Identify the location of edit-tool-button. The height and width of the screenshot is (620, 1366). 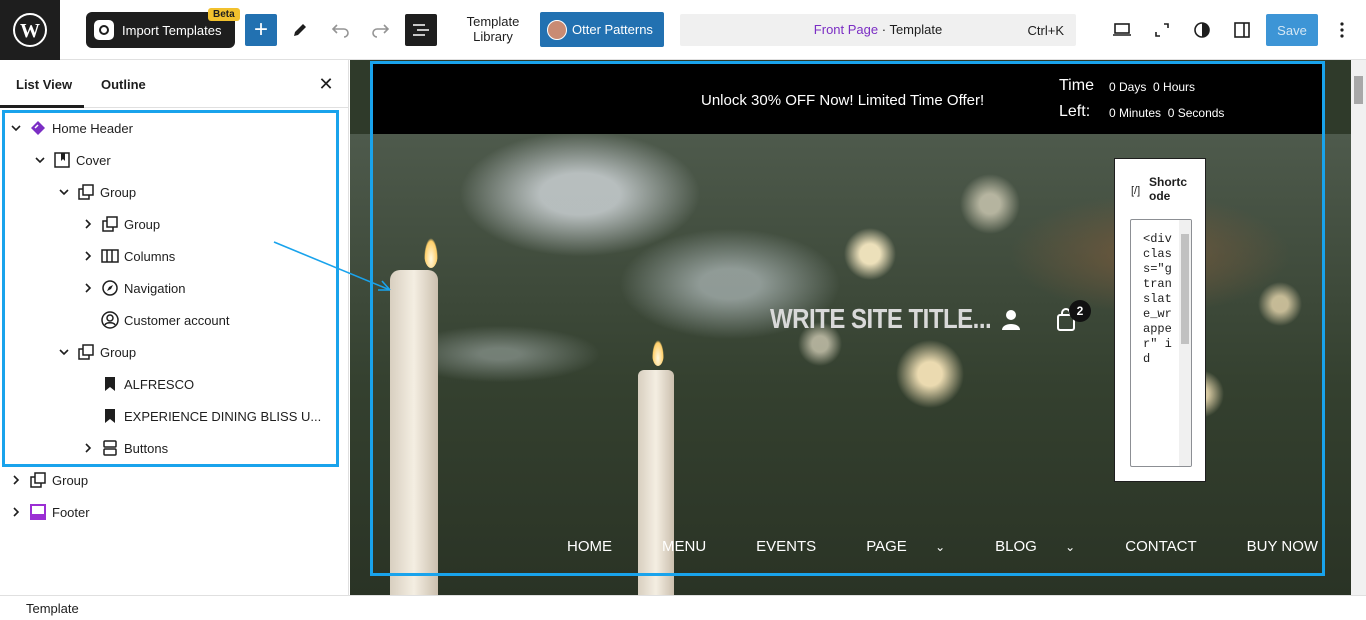
(300, 30).